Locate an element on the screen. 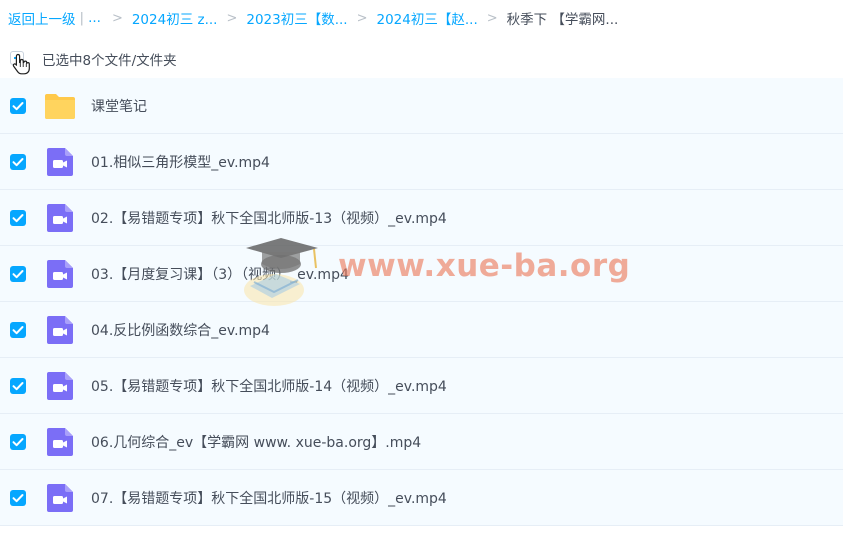 This screenshot has height=543, width=843. file-row: 03.【月度复习课】（3）（视频）_ev.mp4 is located at coordinates (421, 274).